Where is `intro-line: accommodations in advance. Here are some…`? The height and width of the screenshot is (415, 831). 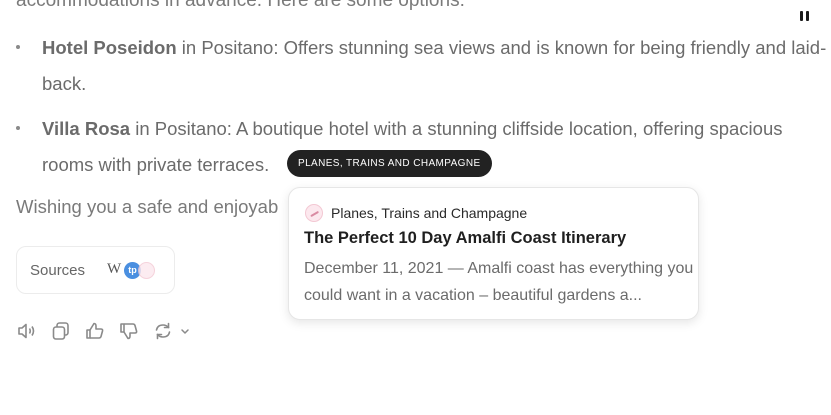 intro-line: accommodations in advance. Here are some… is located at coordinates (240, 5).